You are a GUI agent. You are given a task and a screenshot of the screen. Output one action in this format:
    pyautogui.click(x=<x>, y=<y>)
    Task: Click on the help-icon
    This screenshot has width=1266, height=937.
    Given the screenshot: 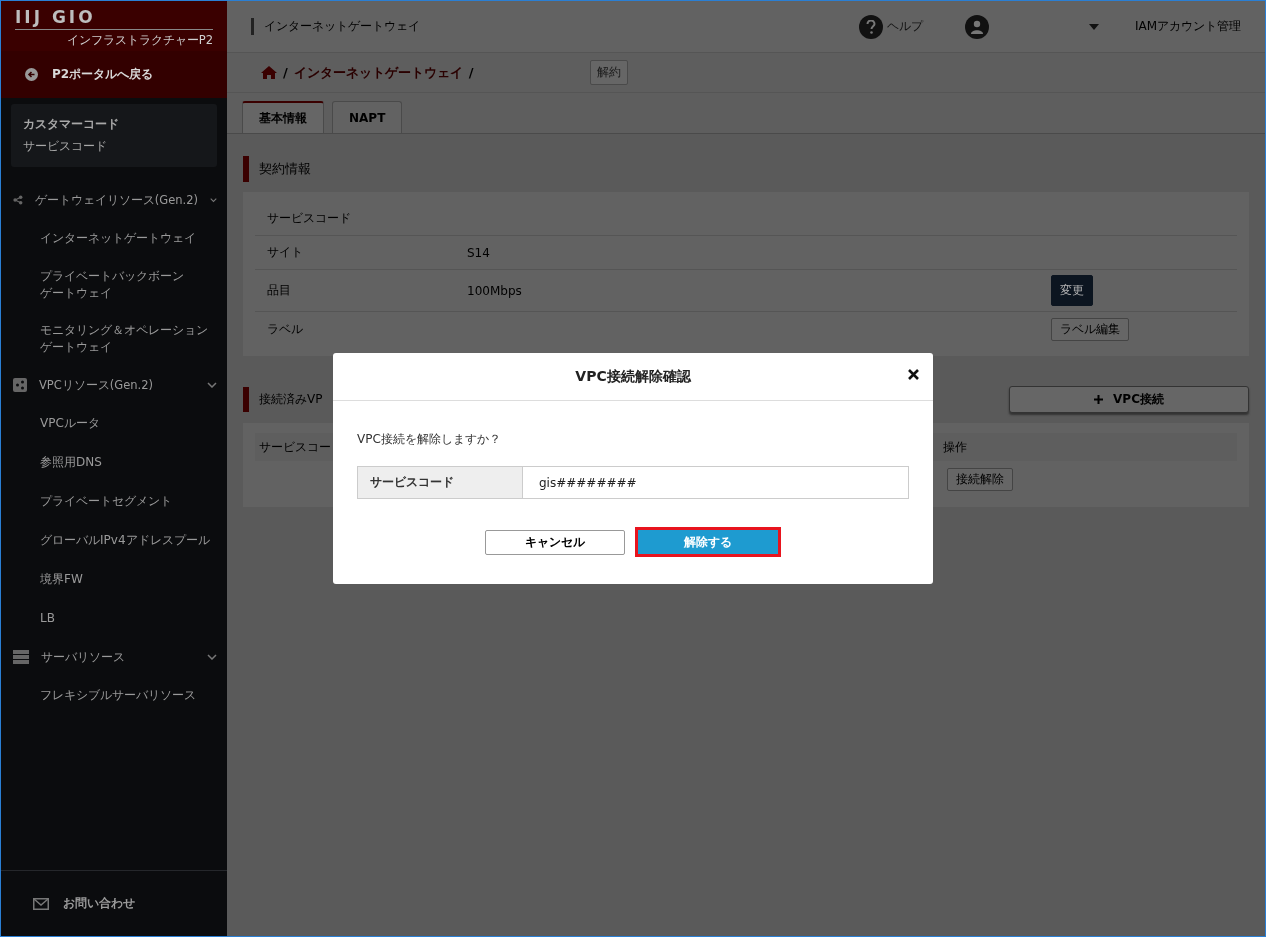 What is the action you would take?
    pyautogui.click(x=870, y=26)
    